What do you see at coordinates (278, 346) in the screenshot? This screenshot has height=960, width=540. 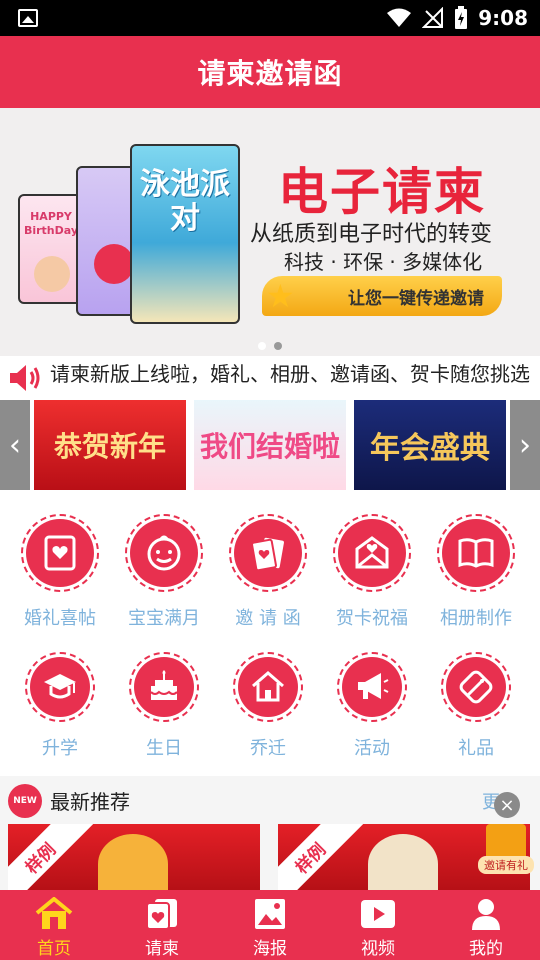 I see `pager-dot-active` at bounding box center [278, 346].